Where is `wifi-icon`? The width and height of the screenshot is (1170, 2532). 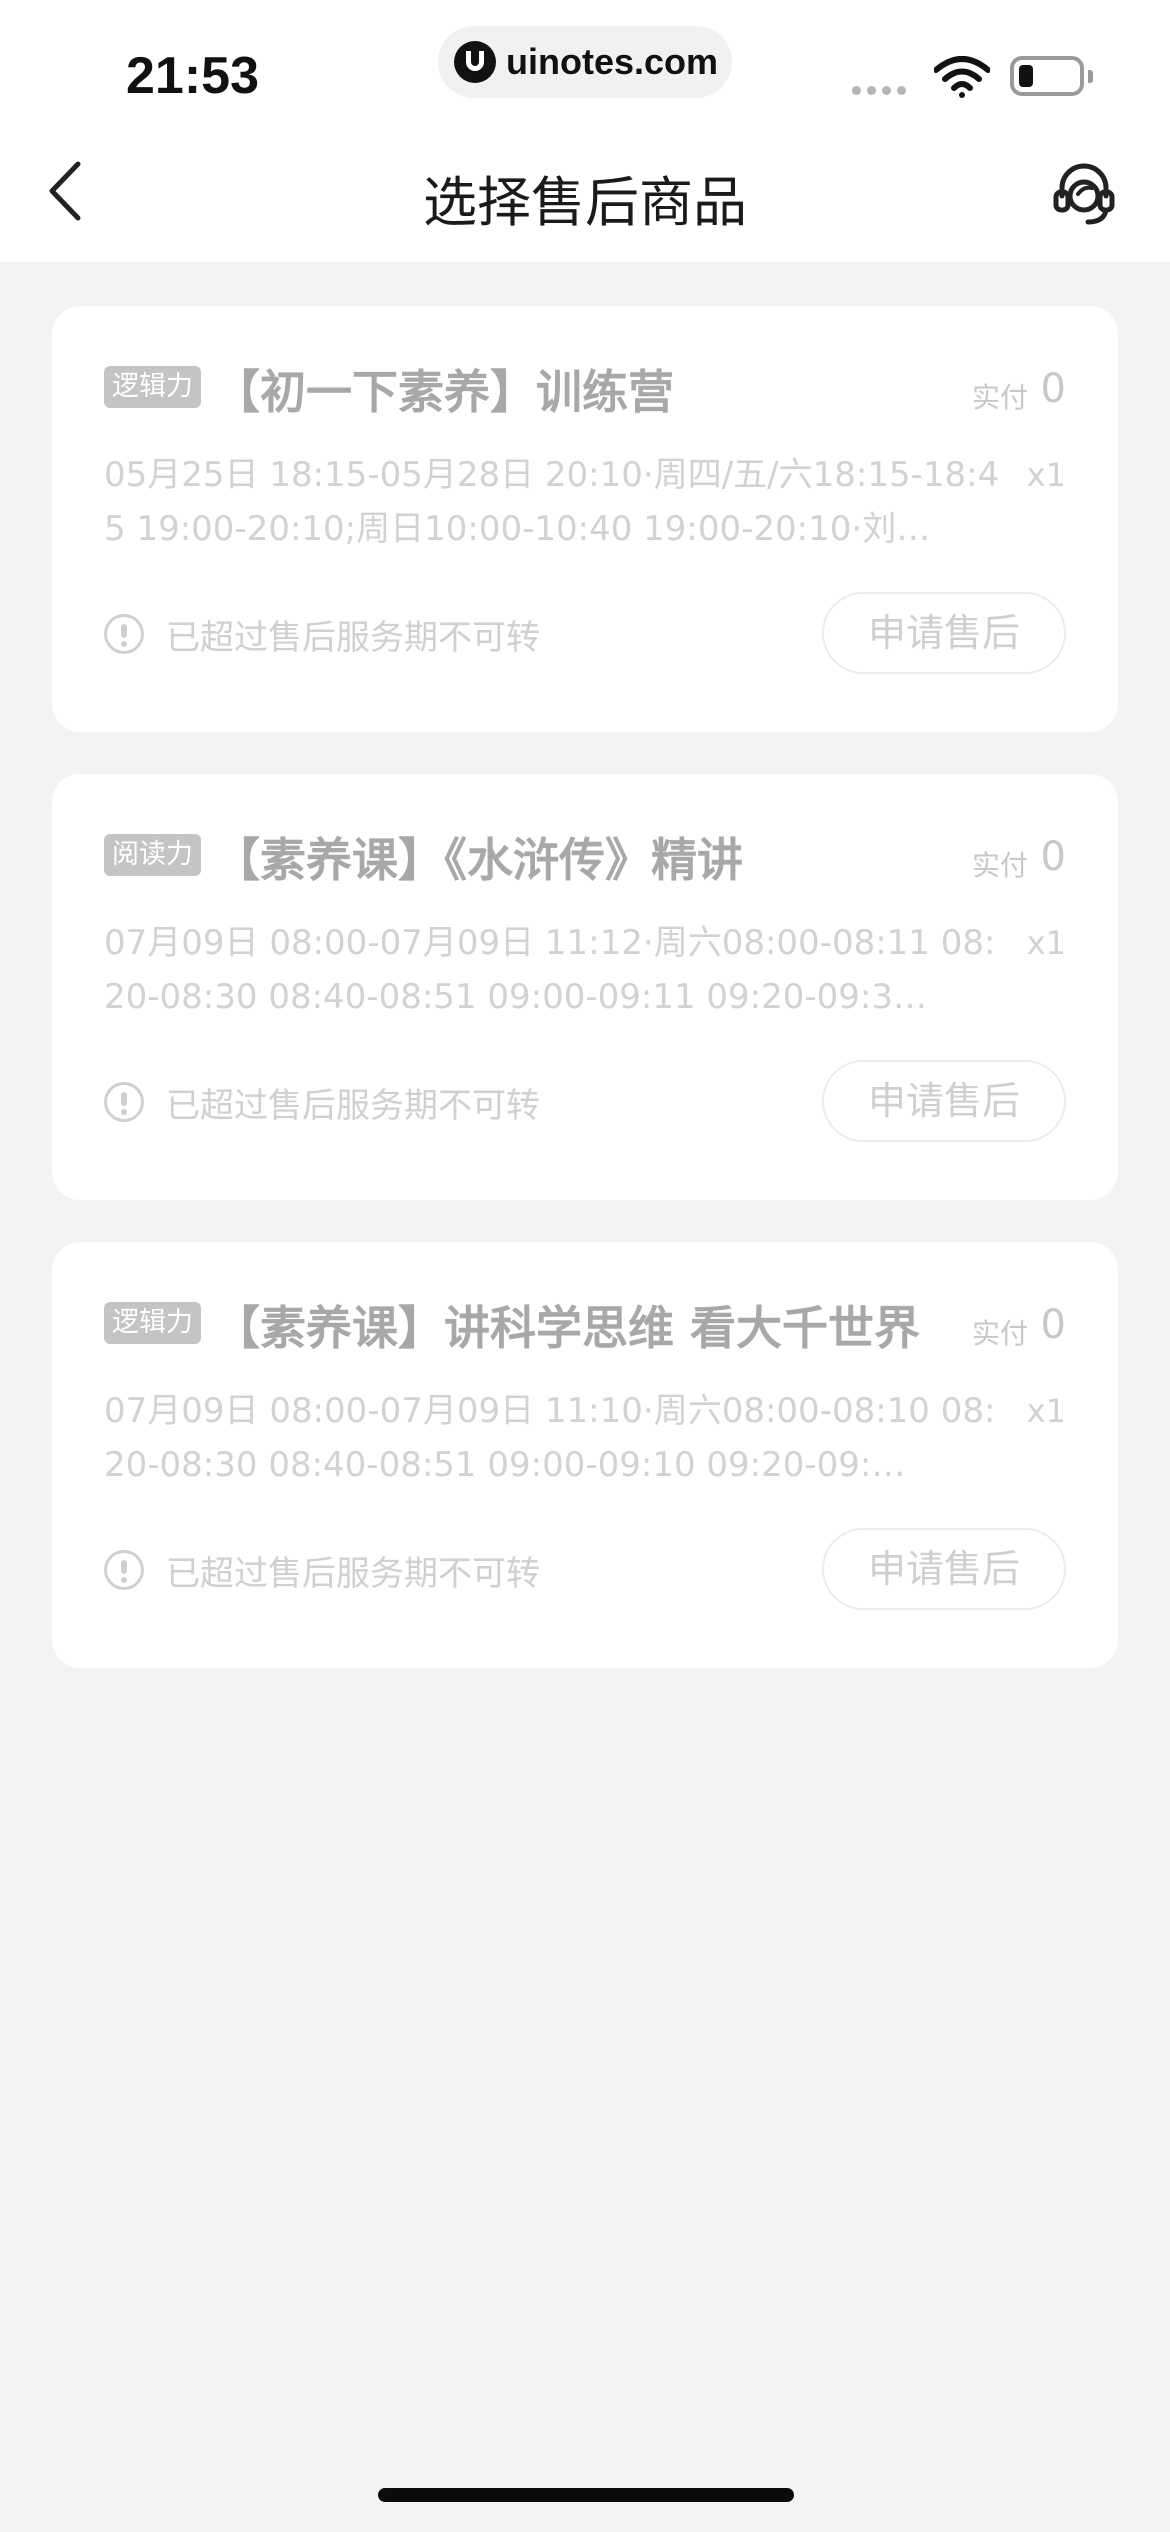 wifi-icon is located at coordinates (962, 77).